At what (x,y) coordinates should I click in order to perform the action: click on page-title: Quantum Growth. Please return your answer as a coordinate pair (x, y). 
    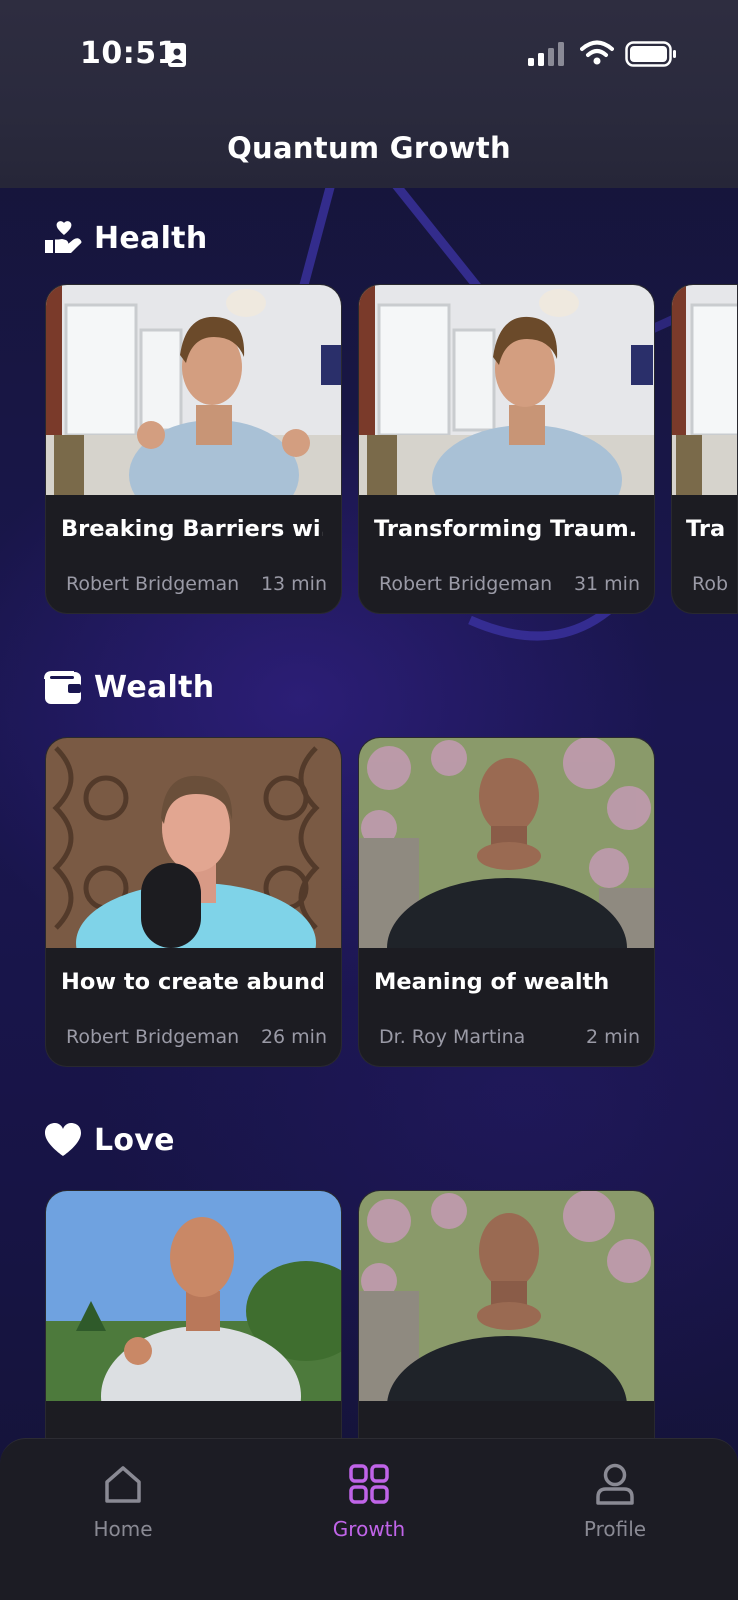
    Looking at the image, I should click on (369, 148).